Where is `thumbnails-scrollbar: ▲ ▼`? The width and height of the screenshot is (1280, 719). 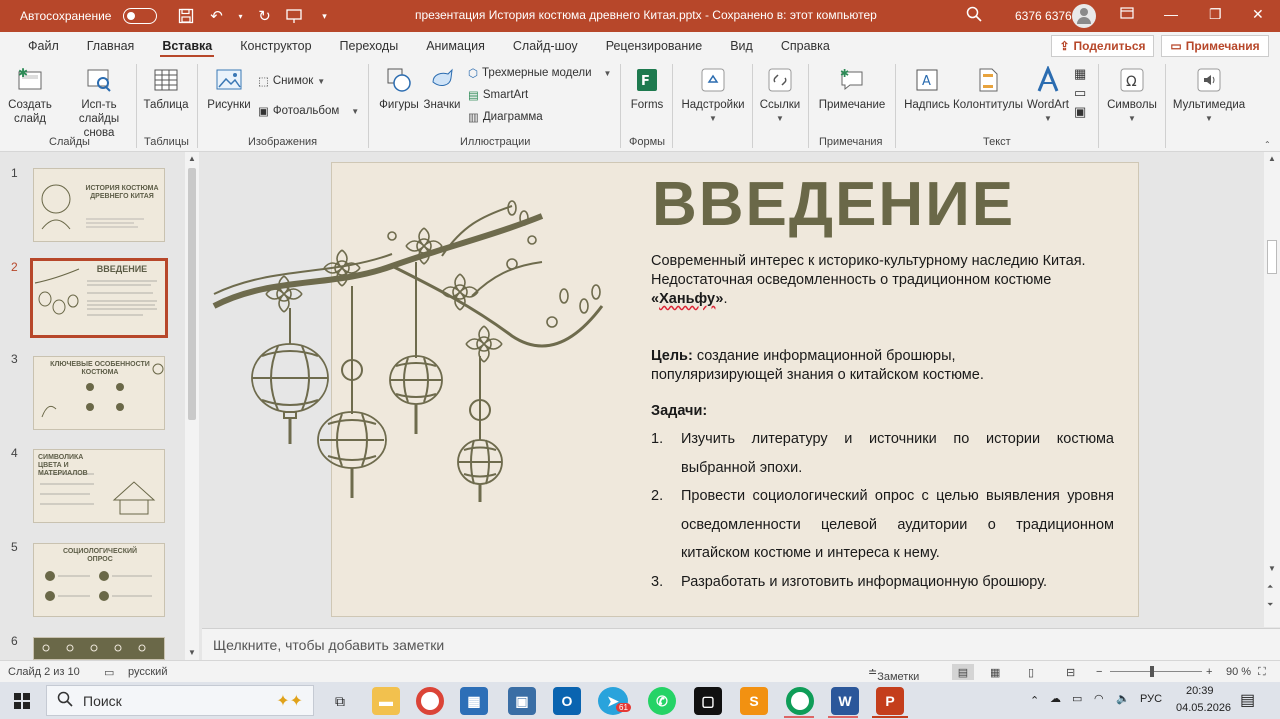 thumbnails-scrollbar: ▲ ▼ is located at coordinates (192, 406).